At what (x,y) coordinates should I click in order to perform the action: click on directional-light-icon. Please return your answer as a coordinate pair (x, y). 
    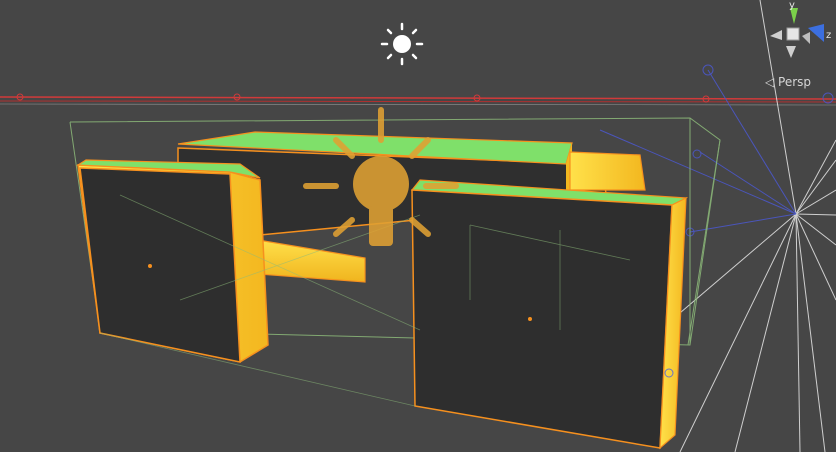
    Looking at the image, I should click on (402, 44).